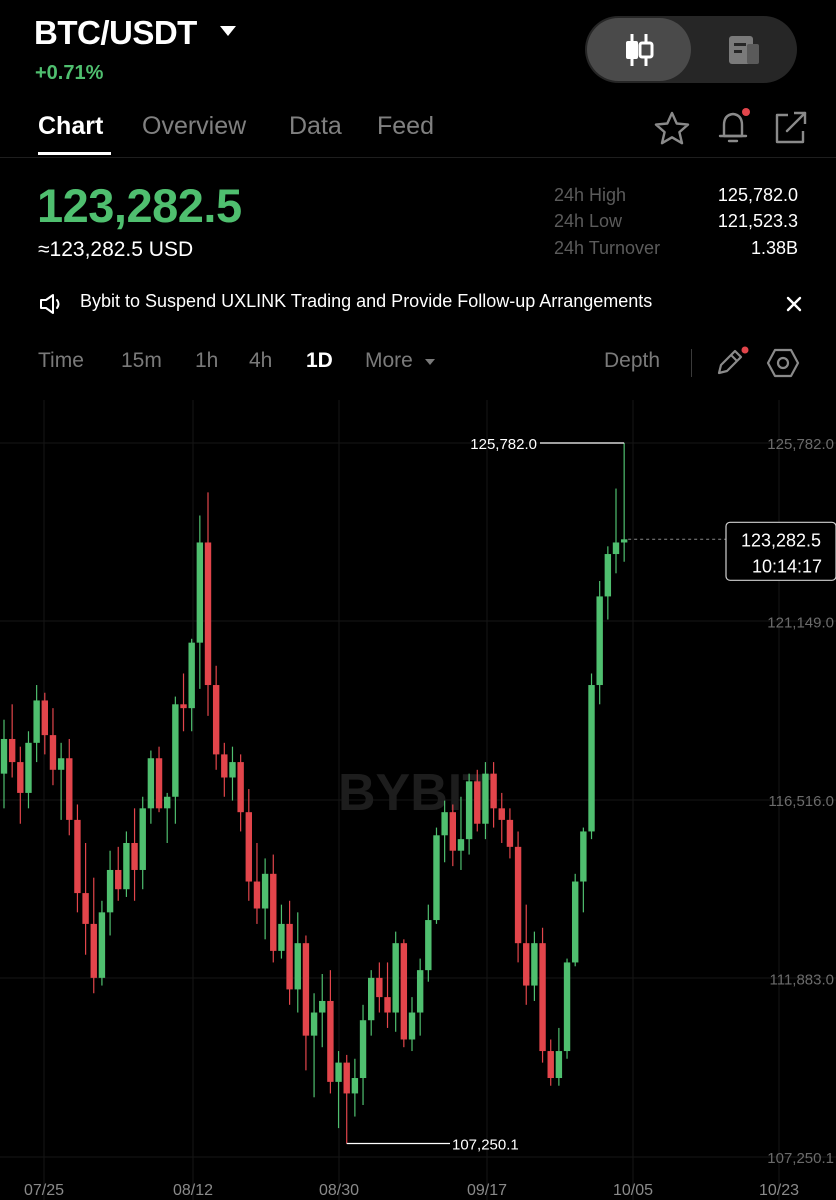  Describe the element at coordinates (139, 205) in the screenshot. I see `last-price: 123,282.5` at that location.